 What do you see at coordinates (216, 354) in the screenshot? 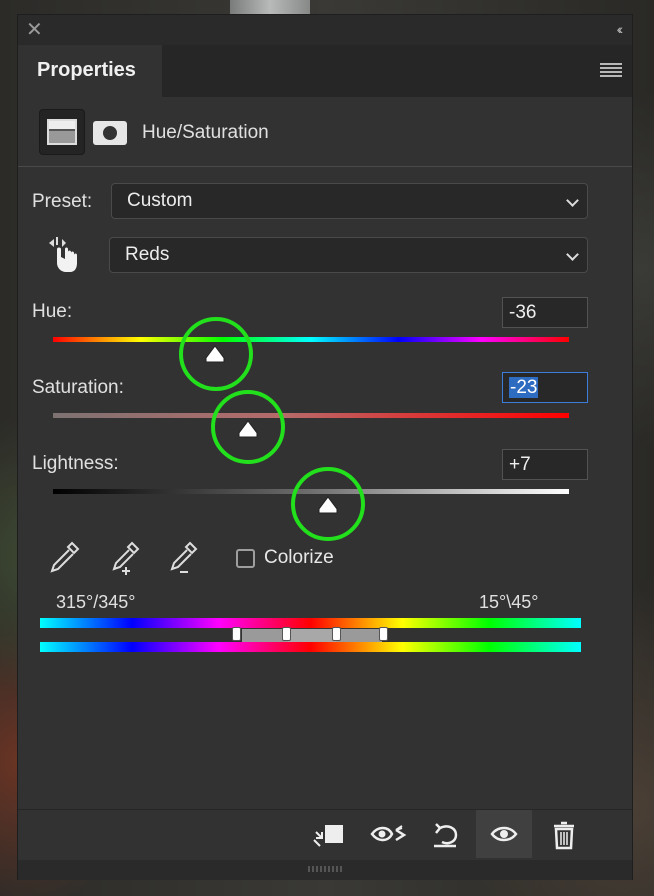
I see `highlight-circle-hue` at bounding box center [216, 354].